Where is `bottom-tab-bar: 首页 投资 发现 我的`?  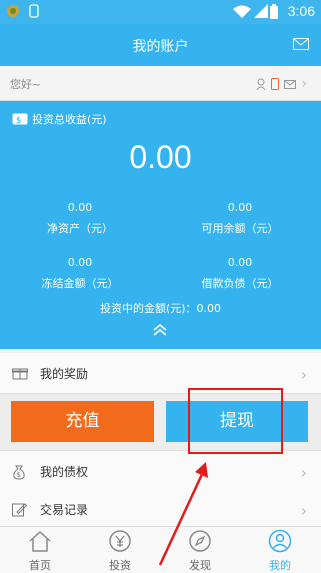
bottom-tab-bar: 首页 投资 发现 我的 is located at coordinates (160, 549).